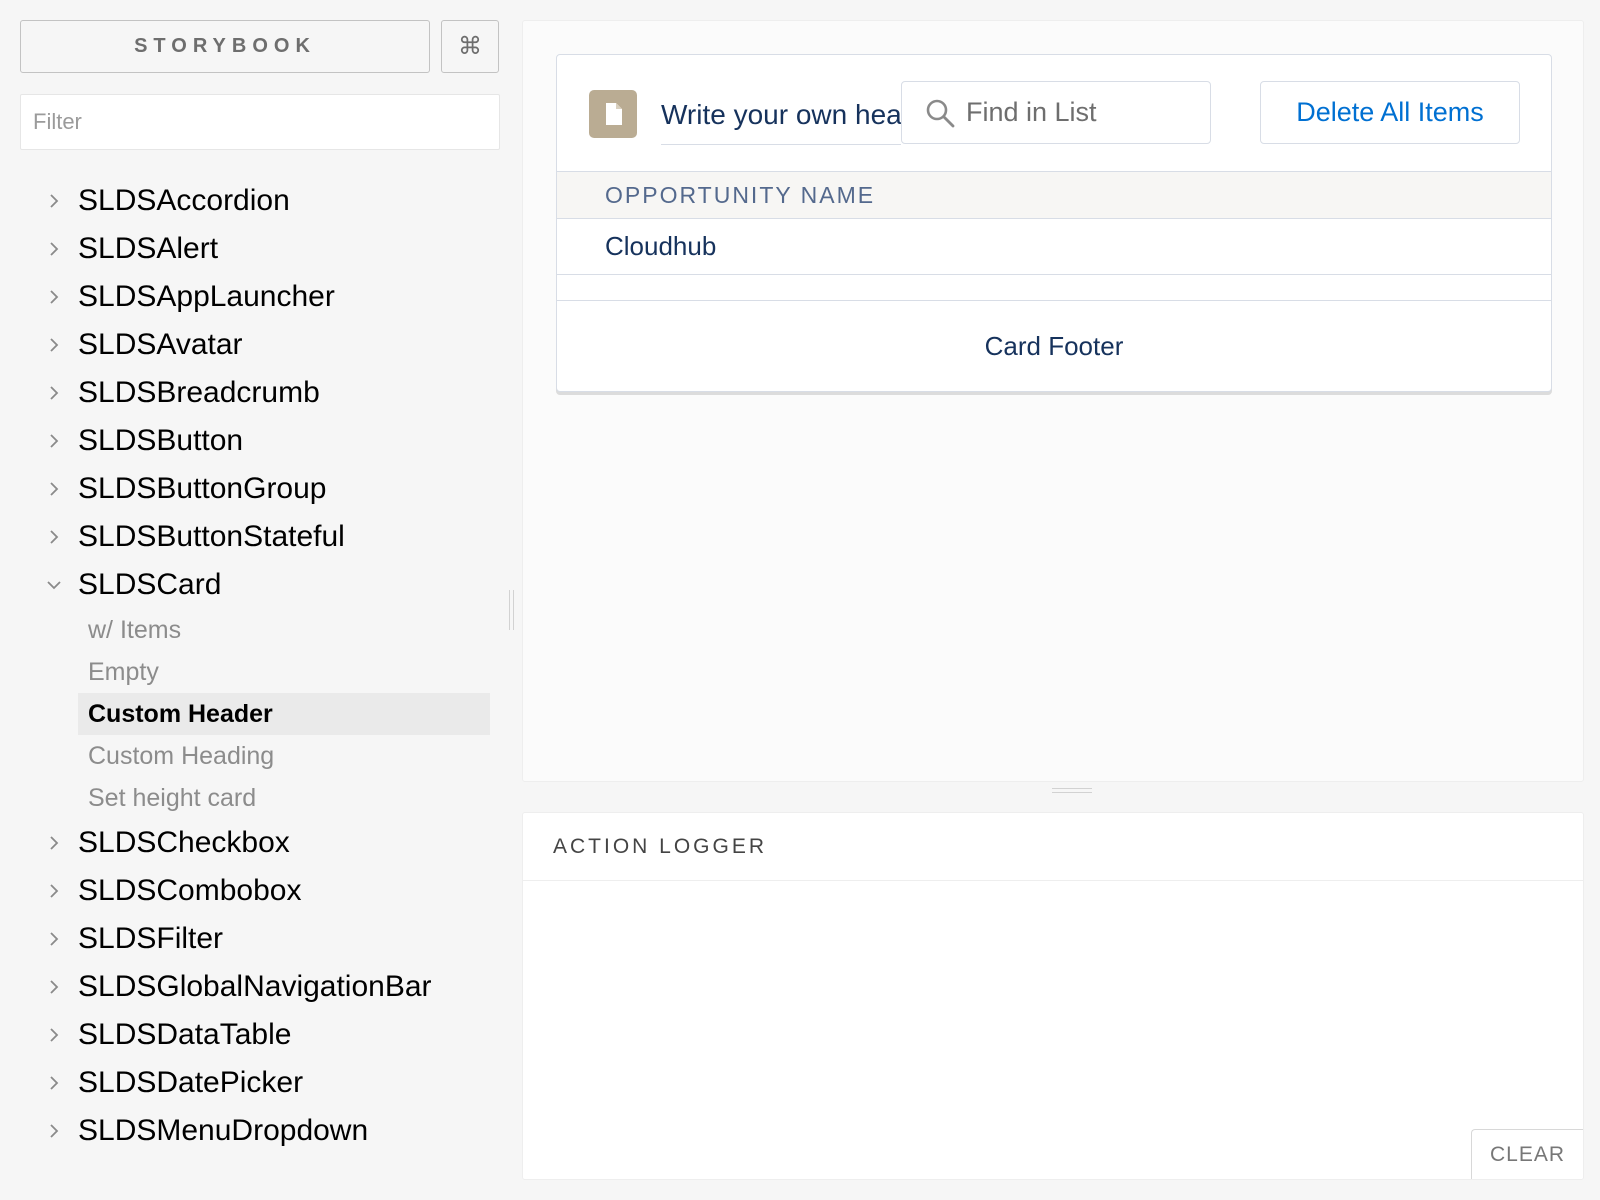 The height and width of the screenshot is (1200, 1600). I want to click on tree-item-sldsbreadcrumb: SLDSBreadcrumb, so click(250, 393).